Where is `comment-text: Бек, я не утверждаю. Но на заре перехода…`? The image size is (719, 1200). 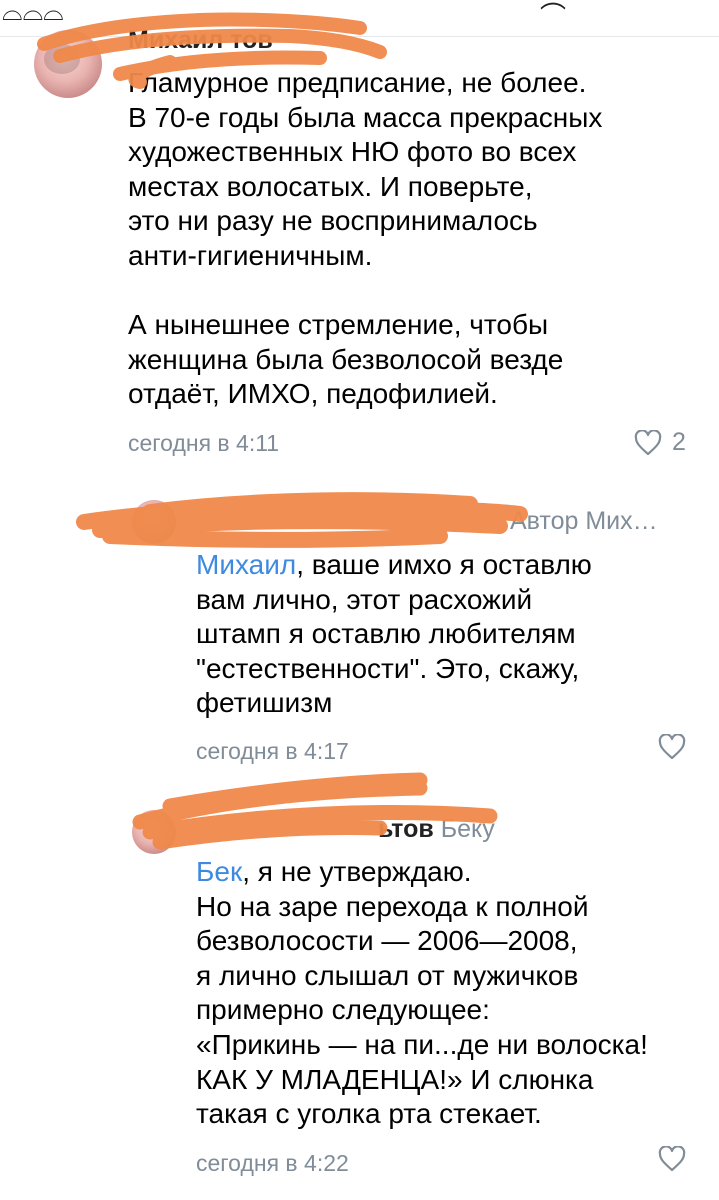
comment-text: Бек, я не утверждаю. Но на заре перехода… is located at coordinates (422, 993).